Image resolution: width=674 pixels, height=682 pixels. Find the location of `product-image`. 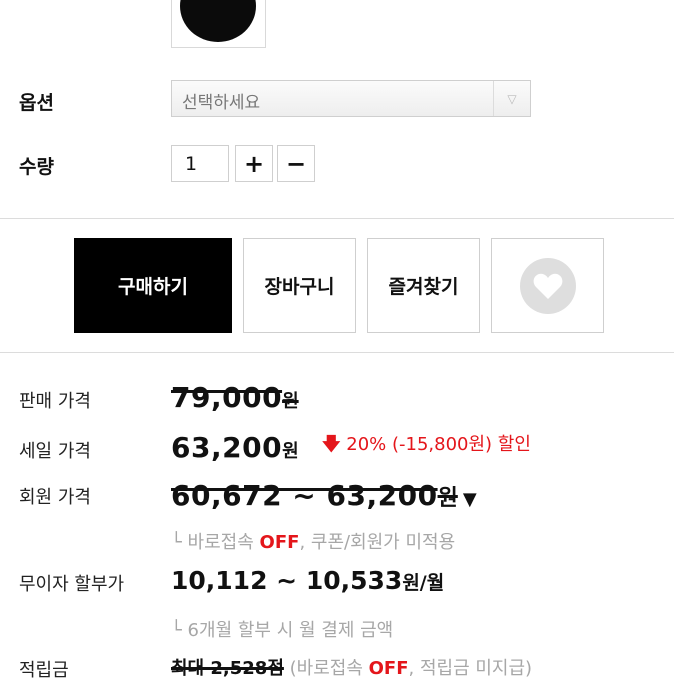

product-image is located at coordinates (218, 21).